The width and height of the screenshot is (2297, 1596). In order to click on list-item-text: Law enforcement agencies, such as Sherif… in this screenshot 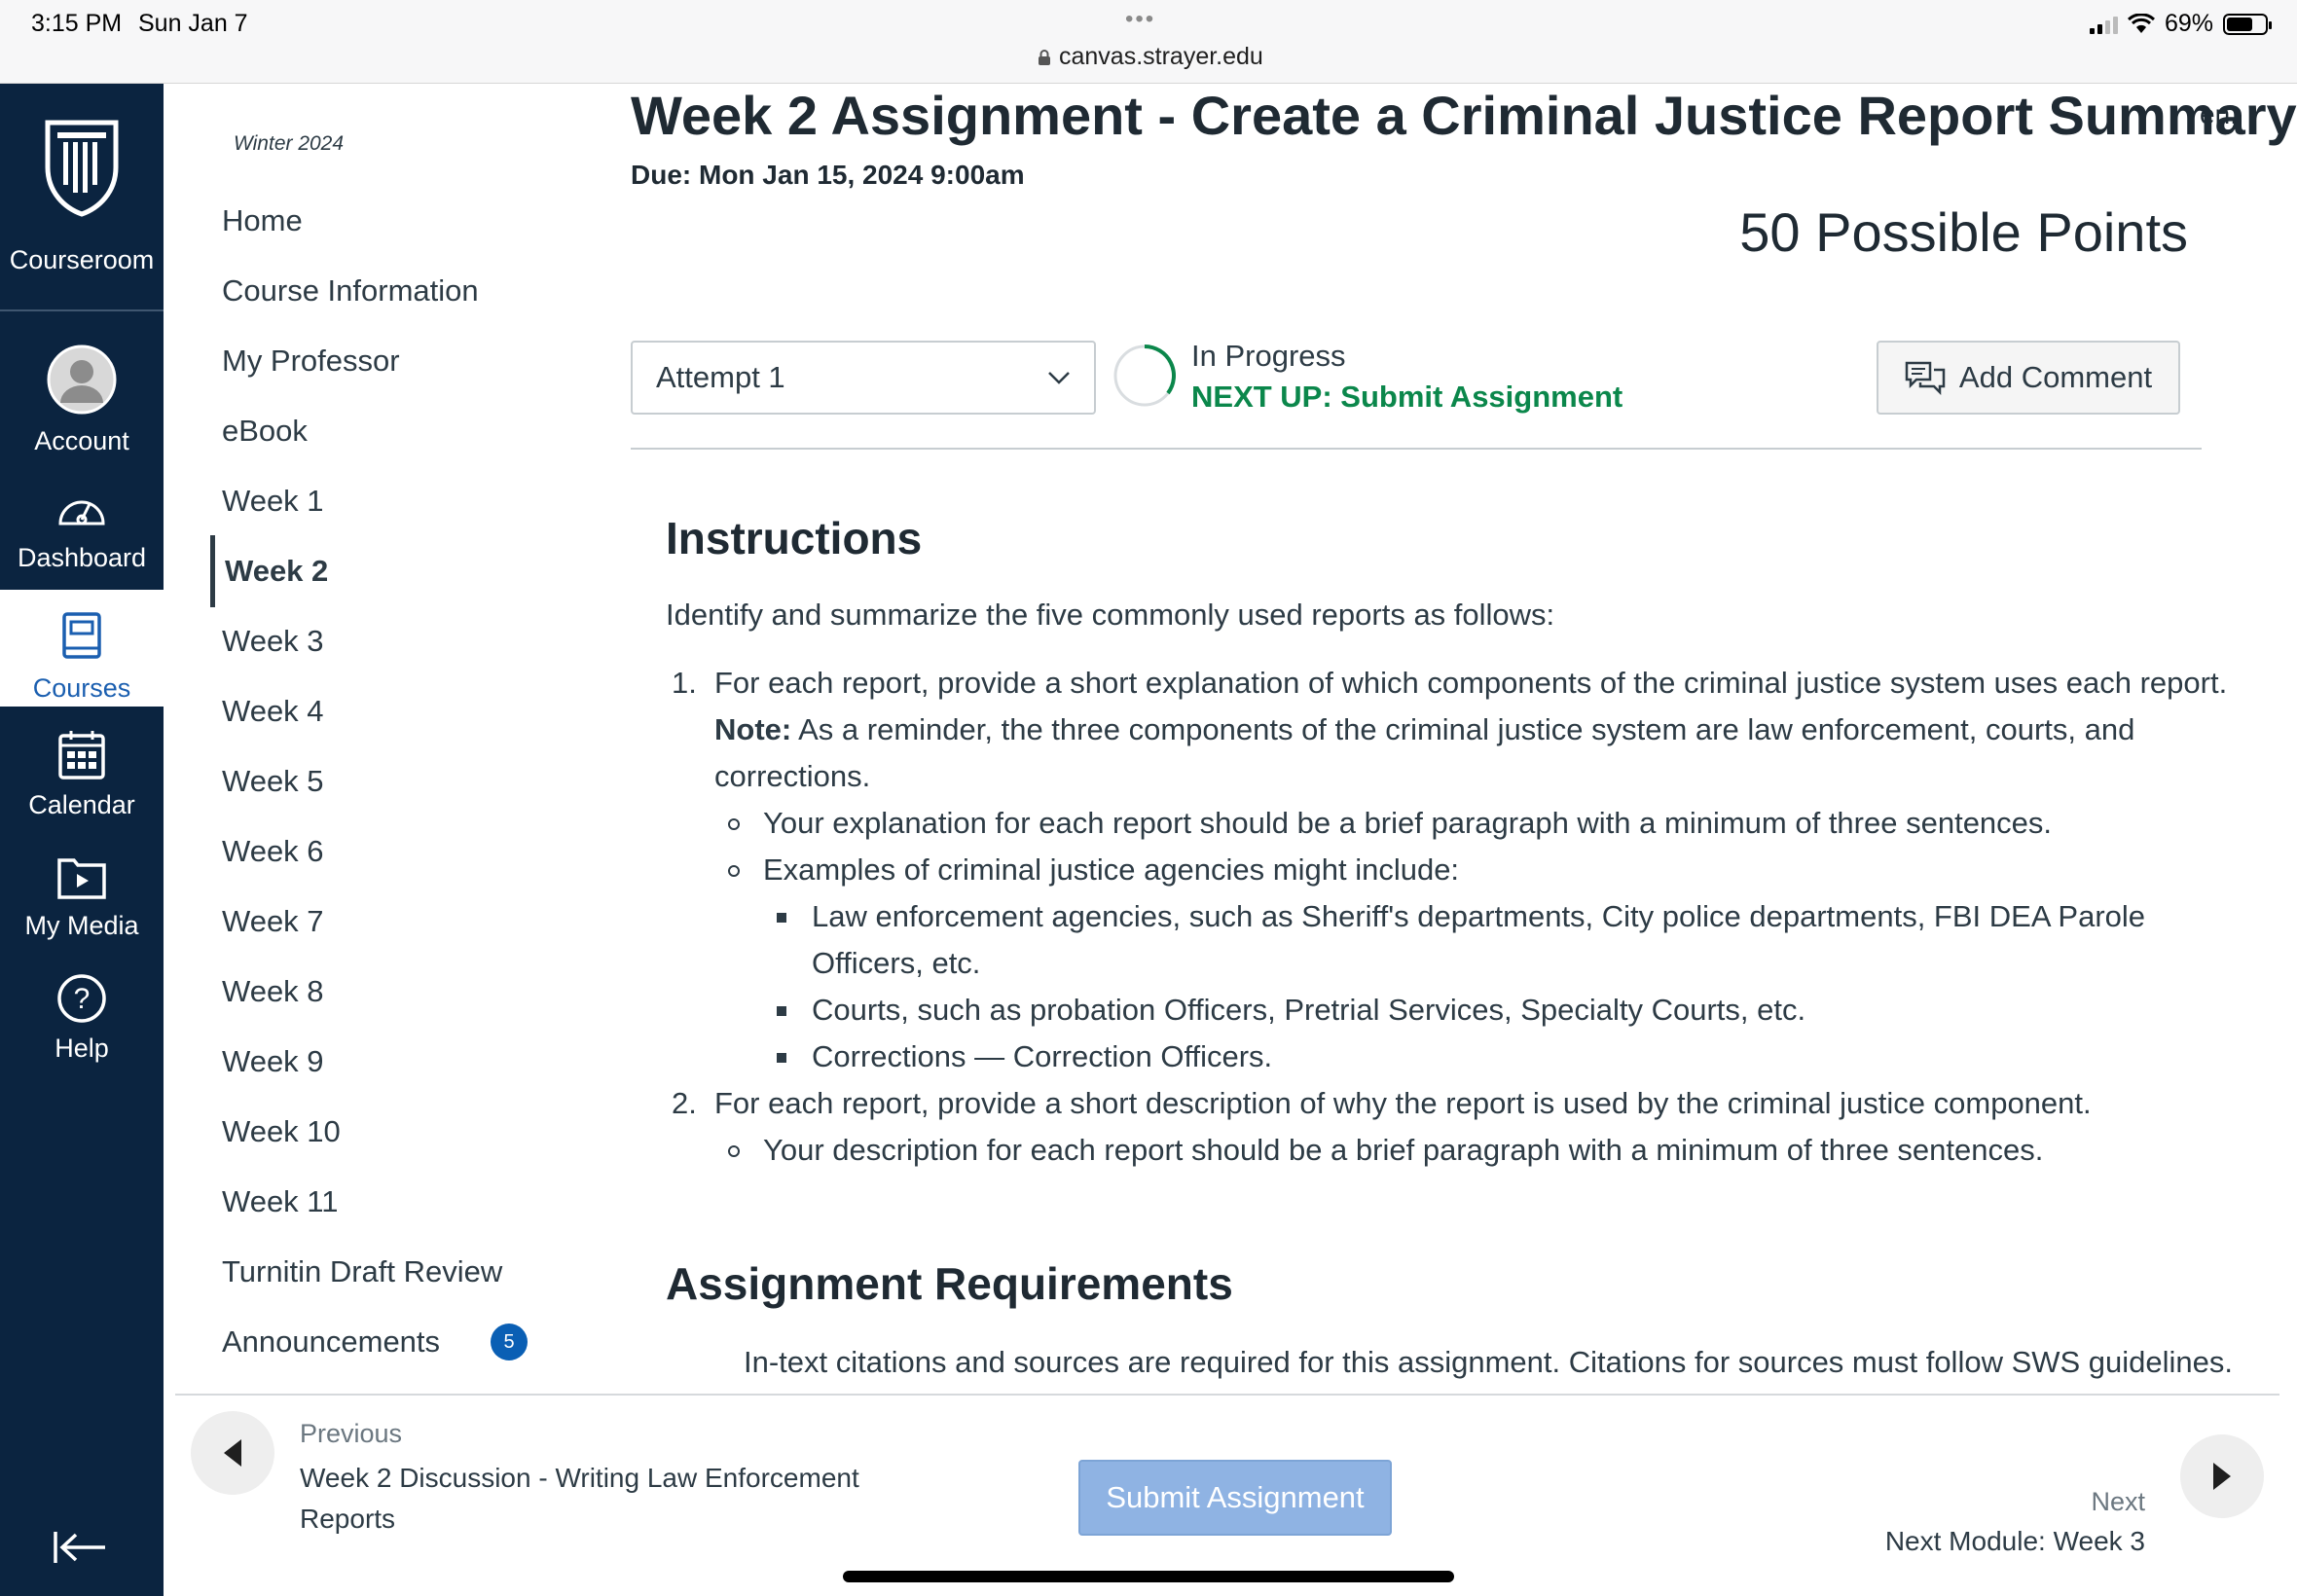, I will do `click(1479, 939)`.